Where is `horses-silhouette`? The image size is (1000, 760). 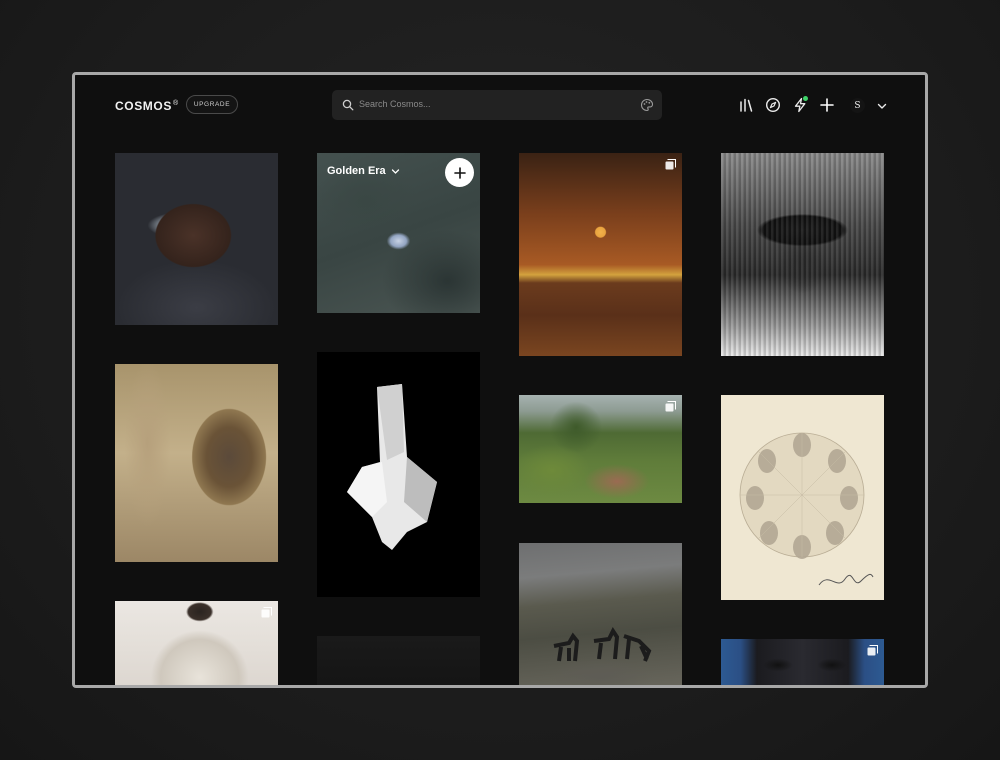
horses-silhouette is located at coordinates (602, 644).